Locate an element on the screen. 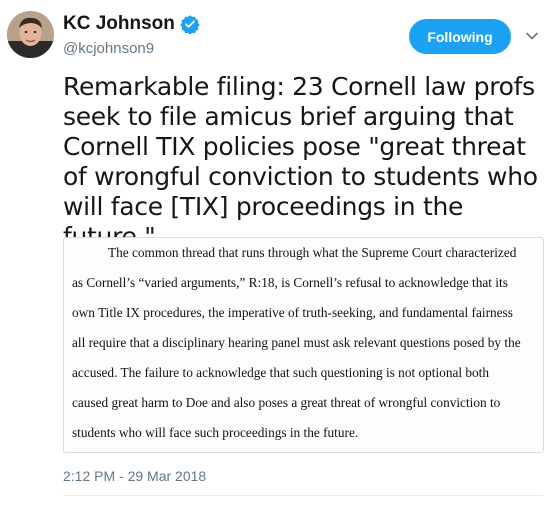 The image size is (550, 505). display-name: KC Johnson is located at coordinates (119, 24).